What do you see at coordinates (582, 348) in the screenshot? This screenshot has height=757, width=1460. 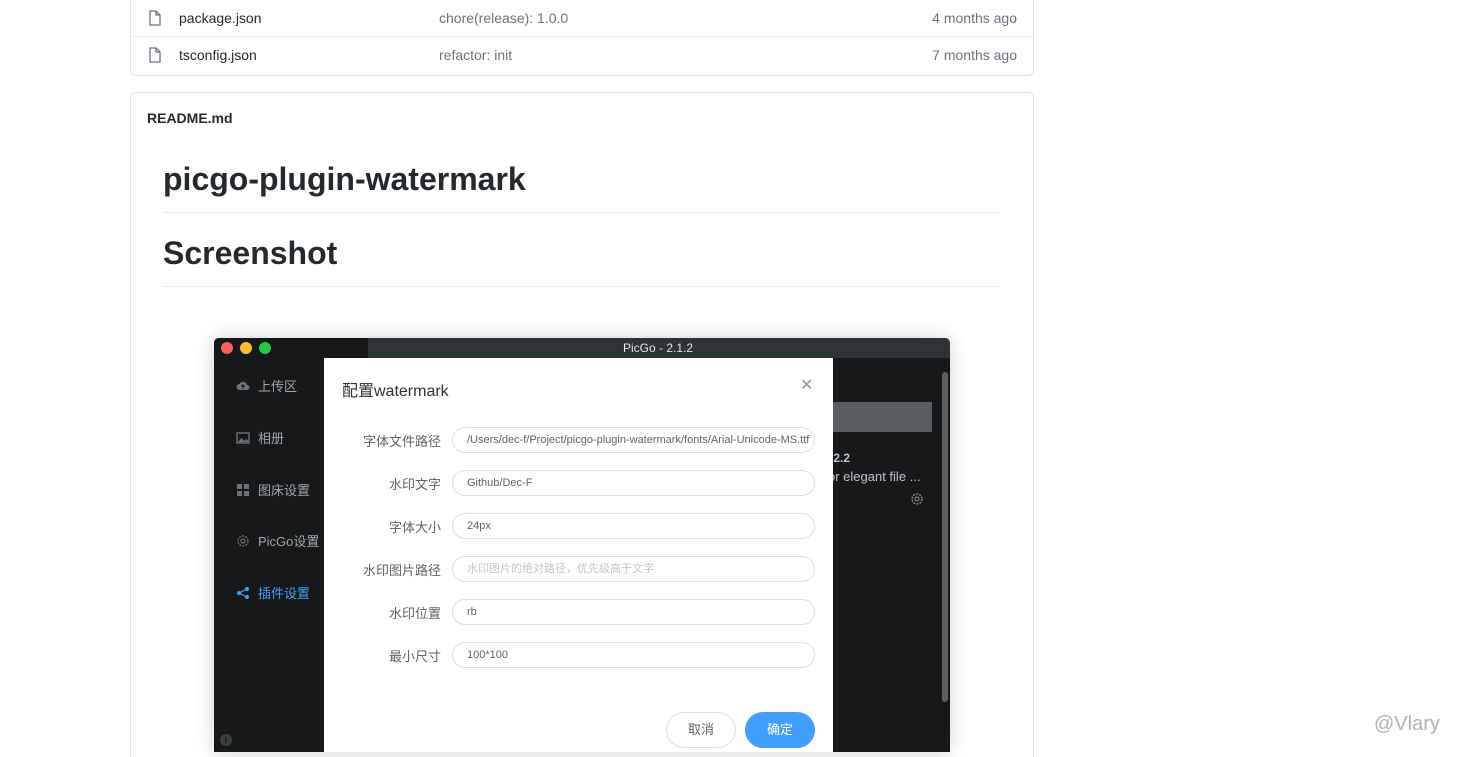 I see `window-titlebar: PicGo - 2.1.2` at bounding box center [582, 348].